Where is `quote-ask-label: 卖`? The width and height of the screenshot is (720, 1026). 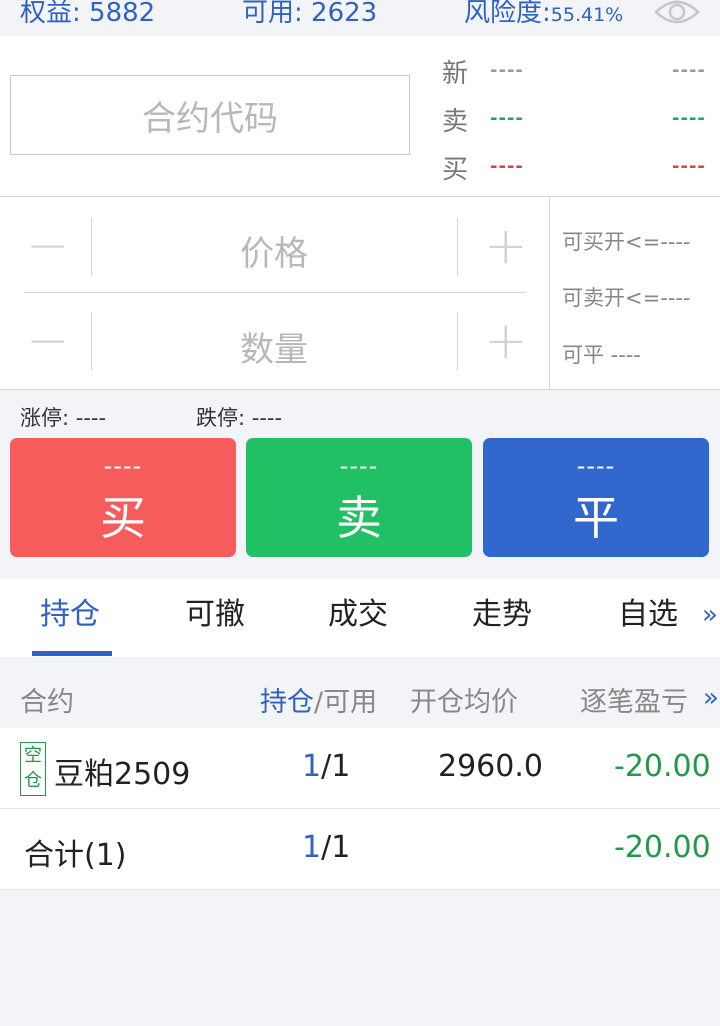 quote-ask-label: 卖 is located at coordinates (455, 122).